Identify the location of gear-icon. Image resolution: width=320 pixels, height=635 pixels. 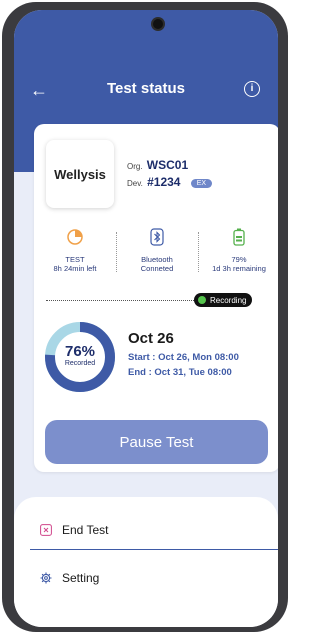
(46, 578).